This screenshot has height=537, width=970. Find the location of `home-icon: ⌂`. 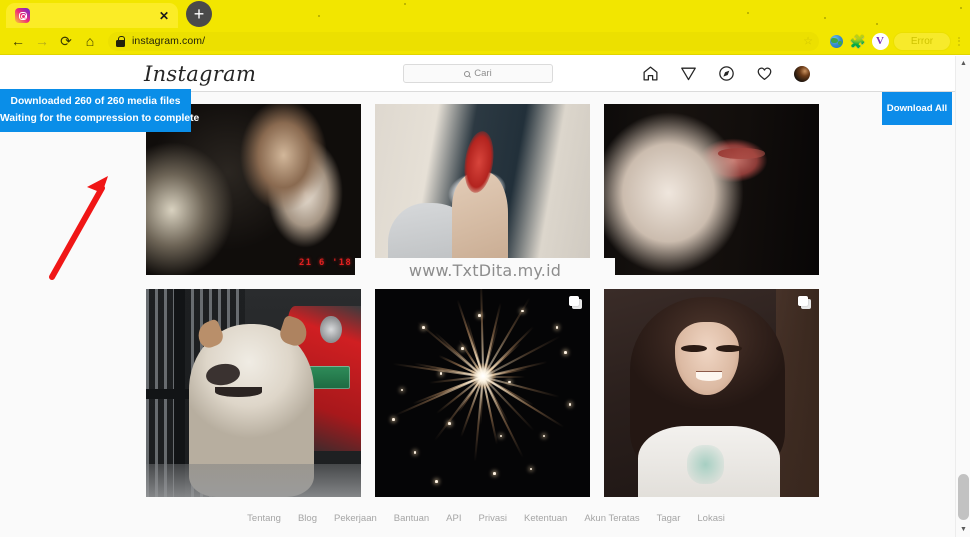

home-icon: ⌂ is located at coordinates (90, 41).